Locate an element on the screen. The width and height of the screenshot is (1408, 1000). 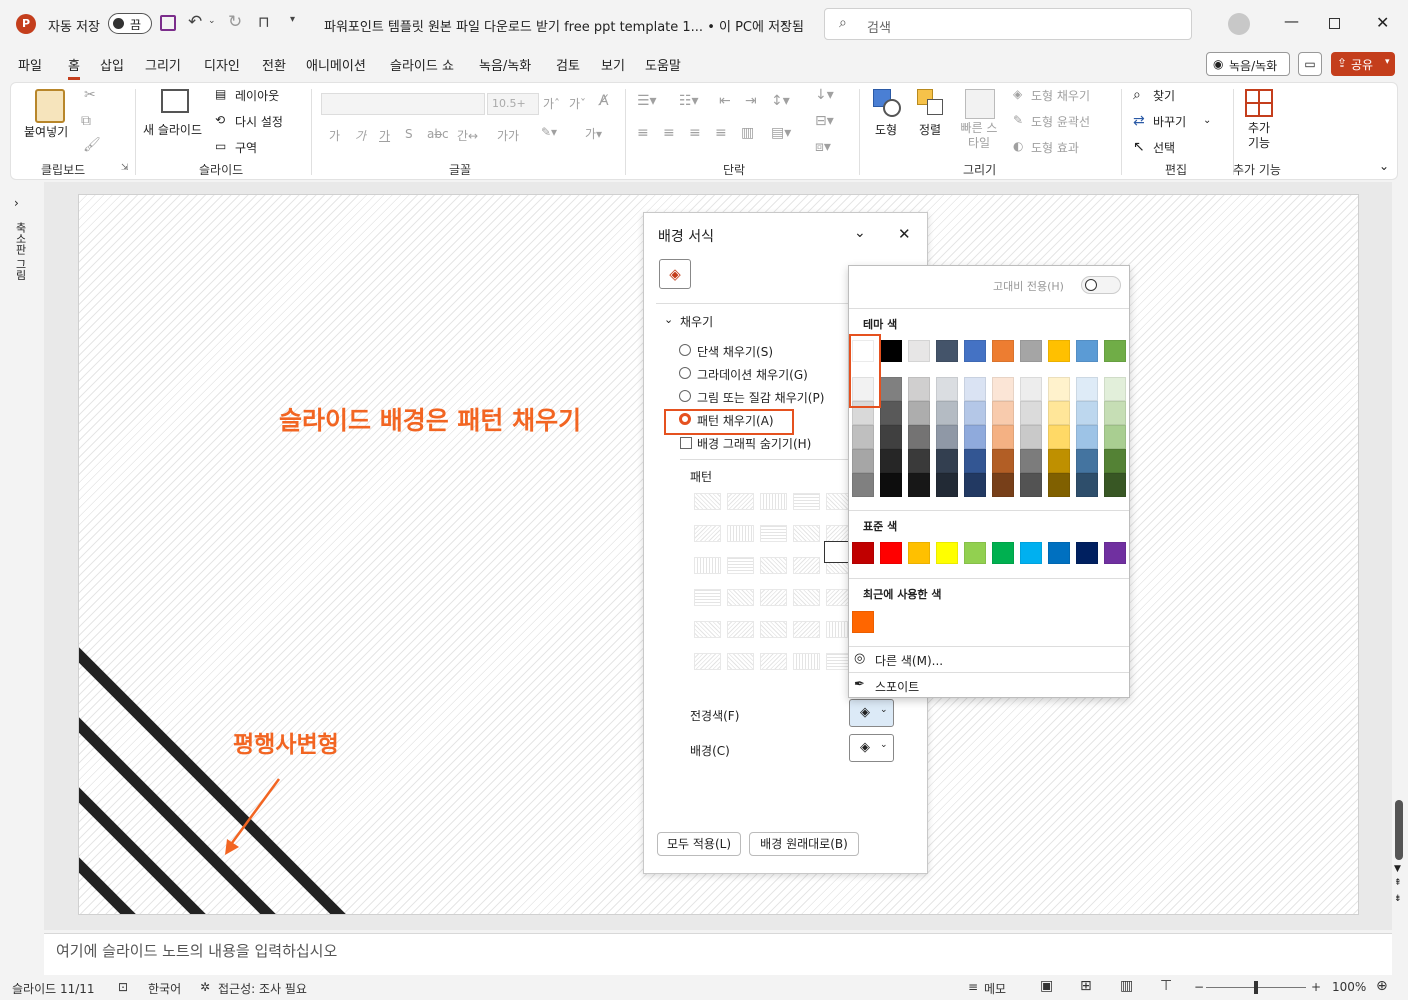
align-right-icon: ≡ is located at coordinates (695, 133).